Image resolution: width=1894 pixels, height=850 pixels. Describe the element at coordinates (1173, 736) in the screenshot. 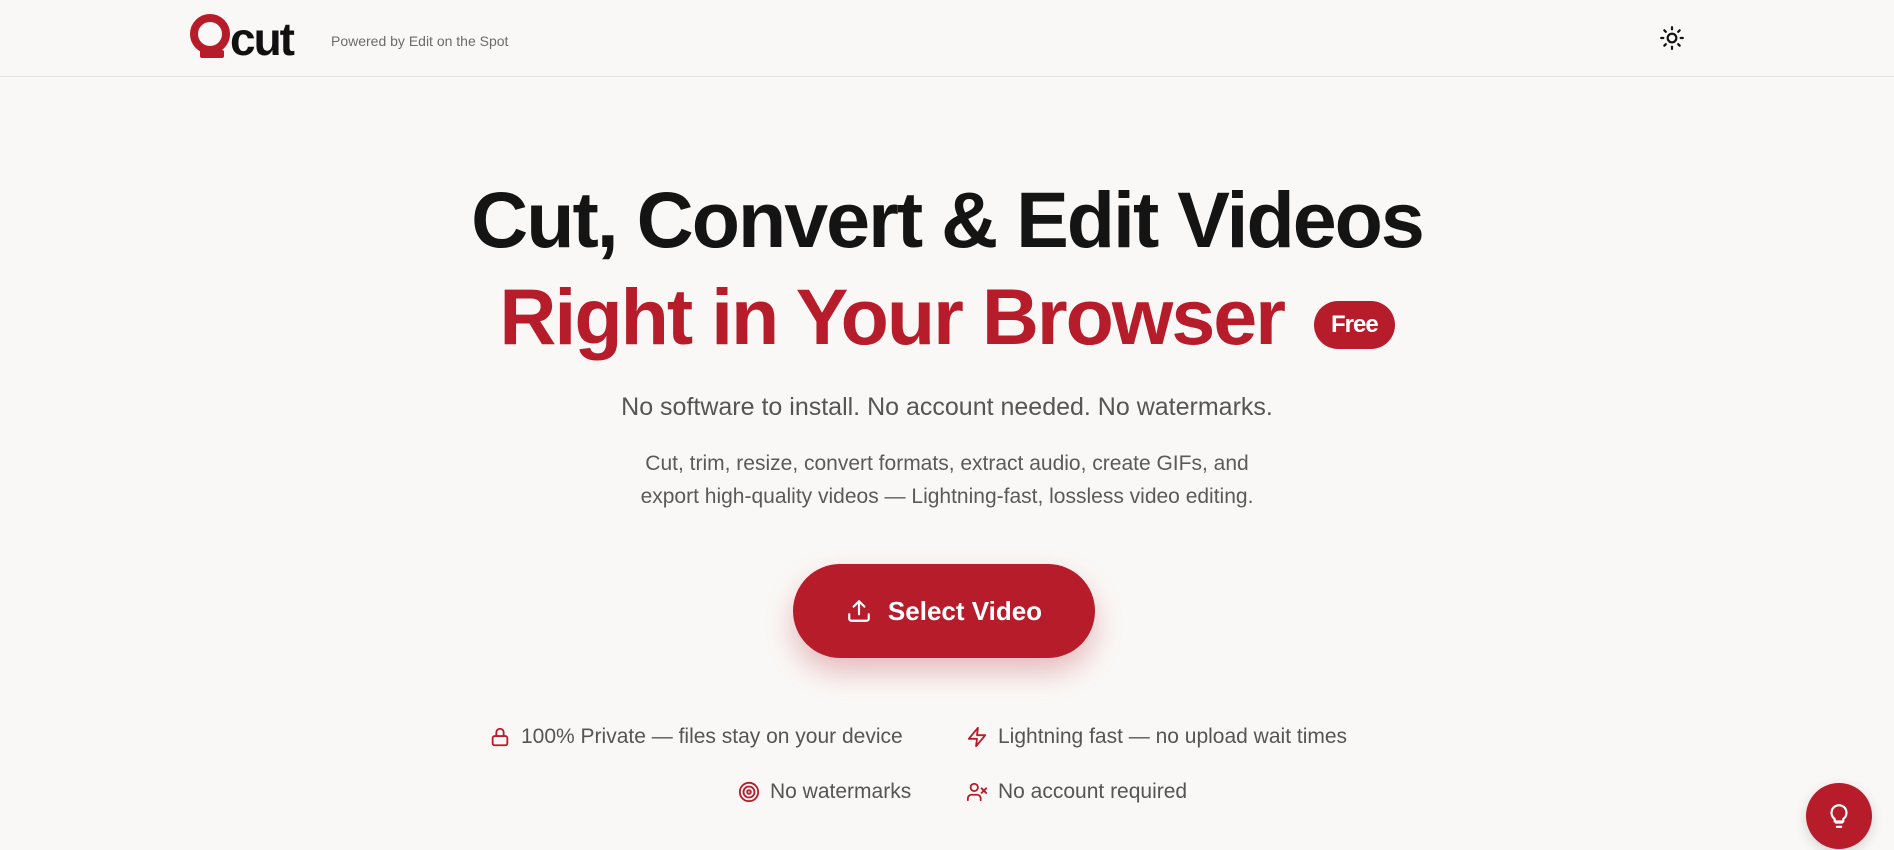

I see `feature-fast-label: Lightning fast — no upload wait times` at that location.